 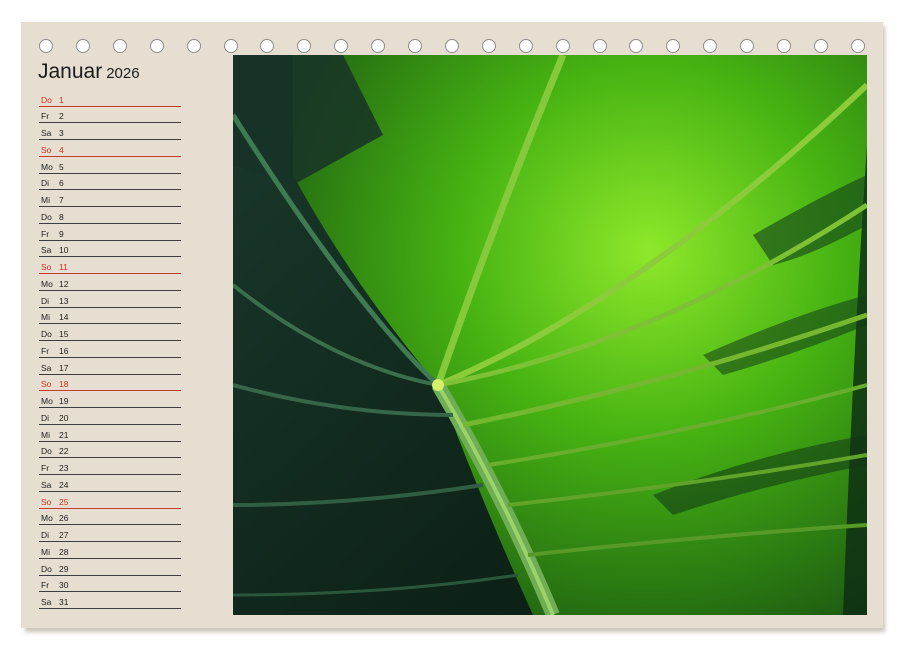 I want to click on day-number: 5, so click(x=61, y=166).